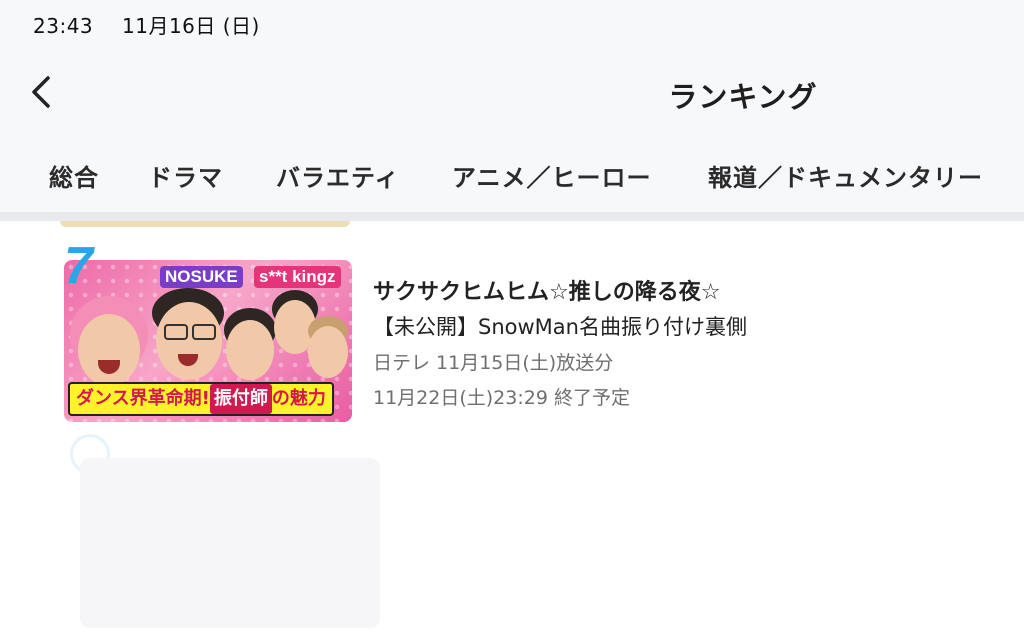  I want to click on category-tab-bar: 総合 ドラマ バラエティ アニメ／ヒーロー 報道／ドキュメンタリー, so click(512, 184).